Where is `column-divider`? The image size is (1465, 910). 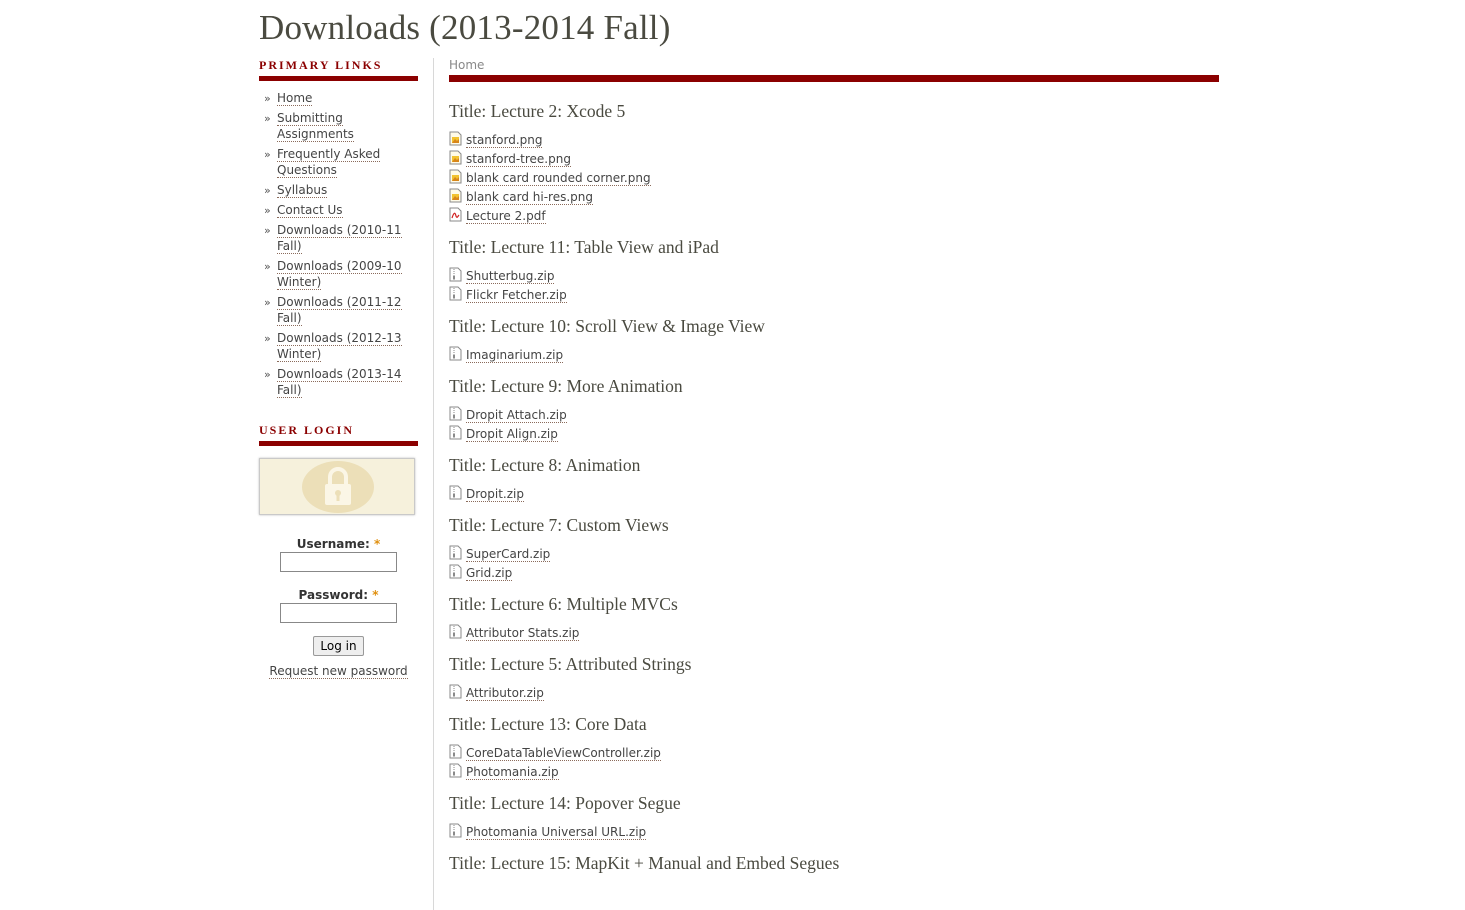 column-divider is located at coordinates (433, 484).